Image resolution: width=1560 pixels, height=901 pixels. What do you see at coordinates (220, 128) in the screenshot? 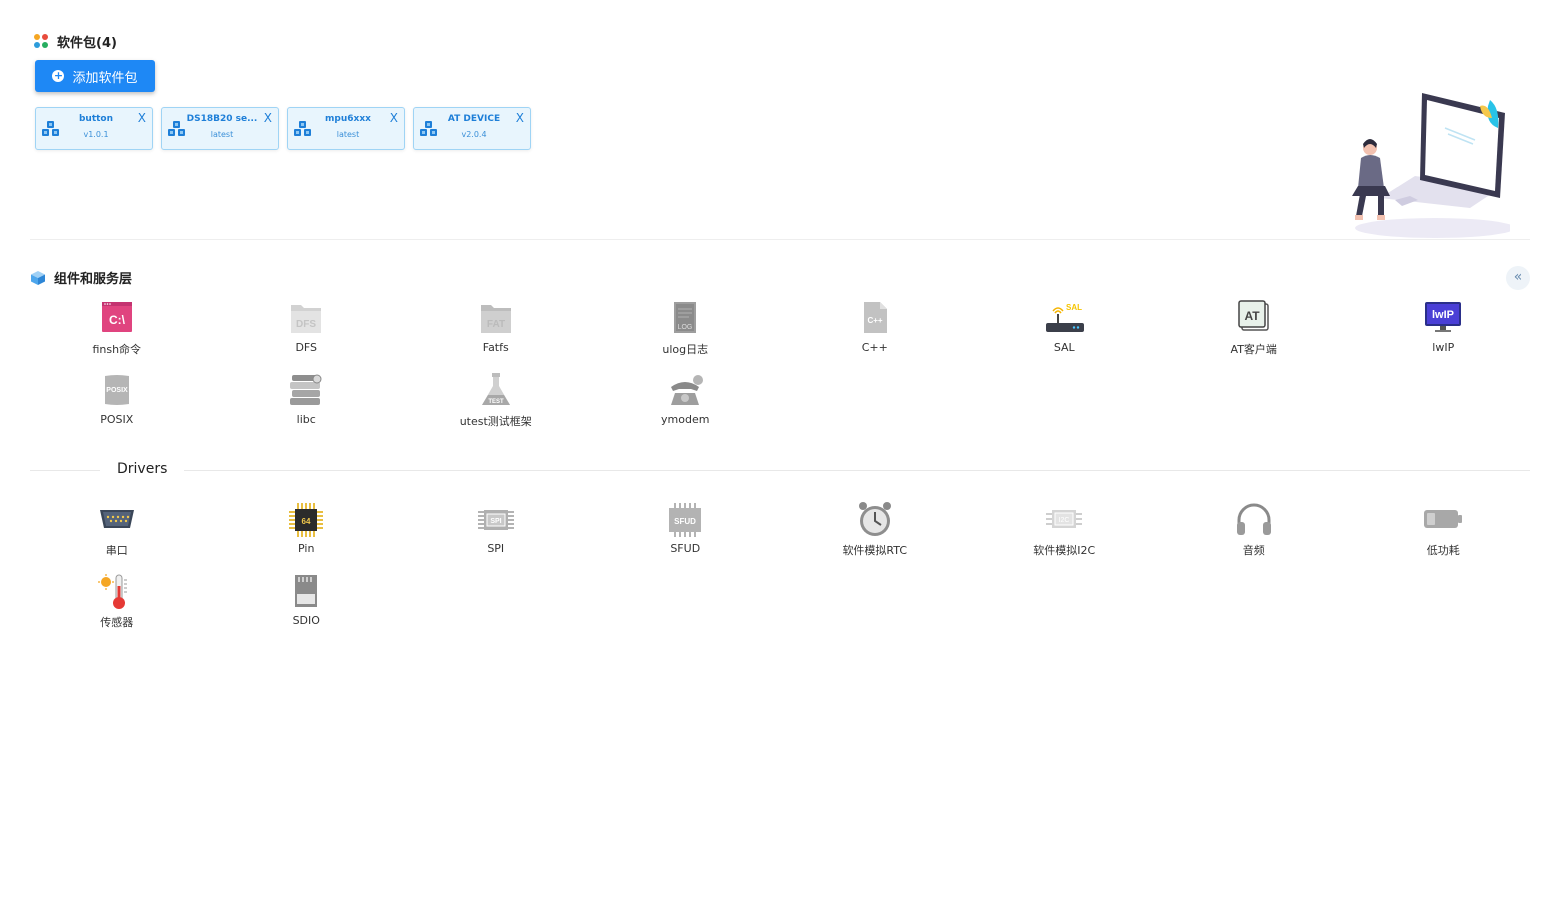
I see `package-card: DS18B20 se... latest X` at bounding box center [220, 128].